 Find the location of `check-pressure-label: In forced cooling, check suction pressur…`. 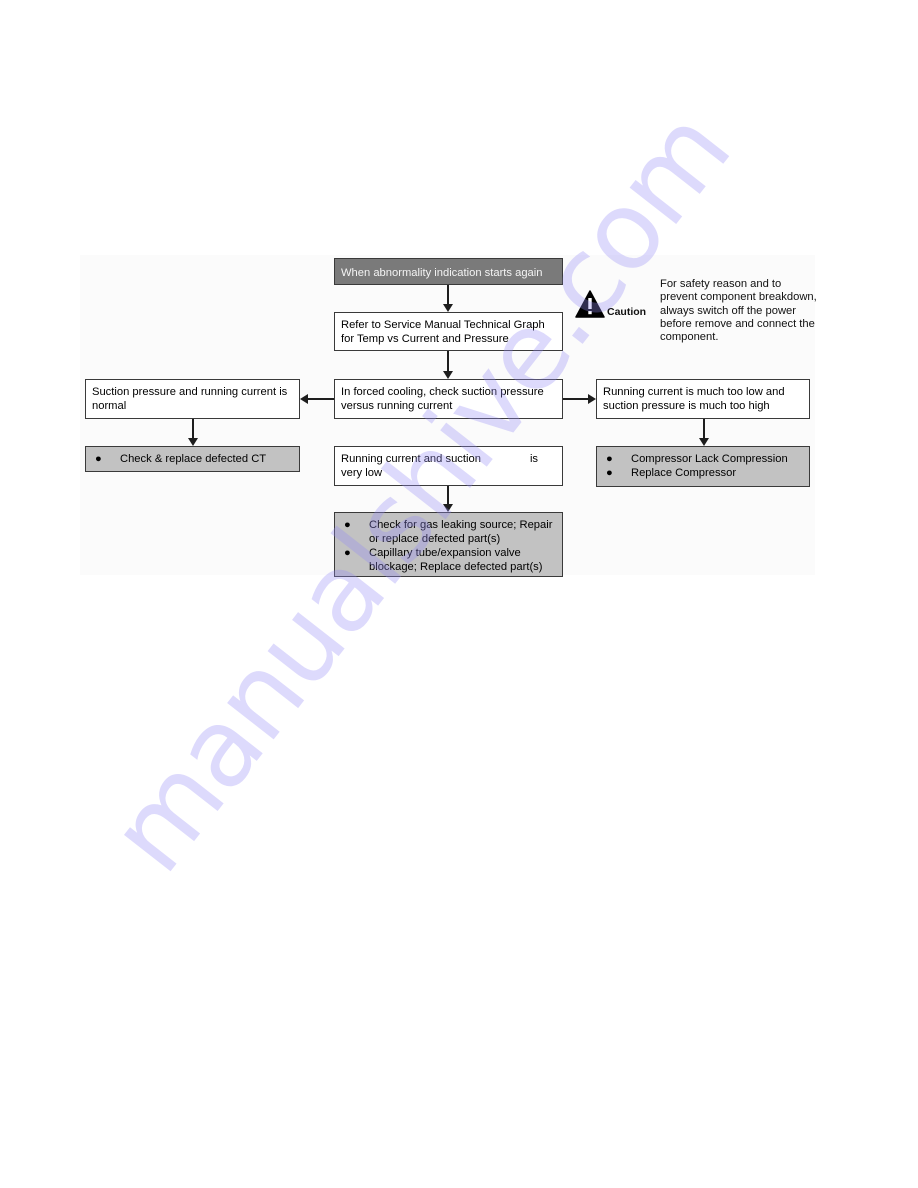

check-pressure-label: In forced cooling, check suction pressur… is located at coordinates (442, 399).